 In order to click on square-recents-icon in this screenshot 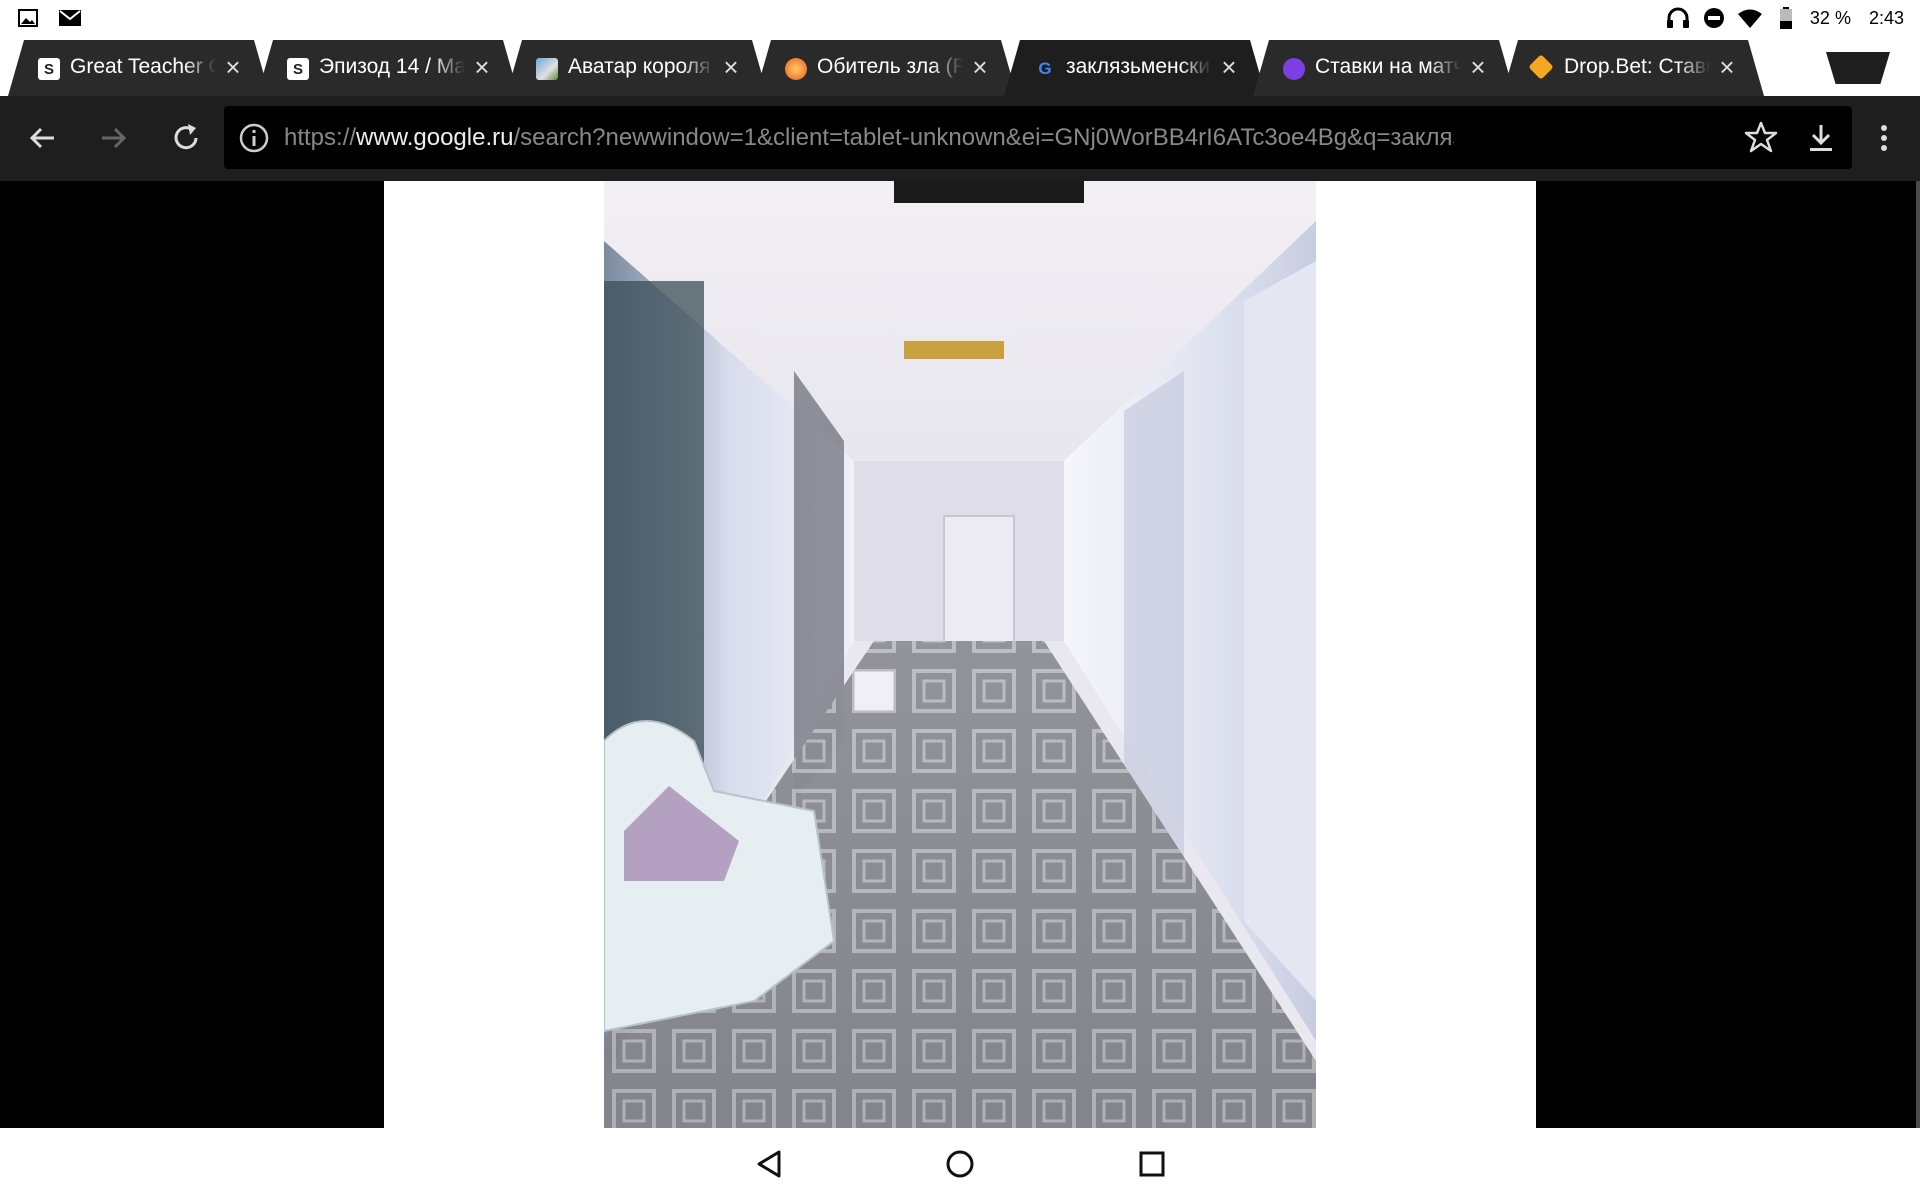, I will do `click(1152, 1164)`.